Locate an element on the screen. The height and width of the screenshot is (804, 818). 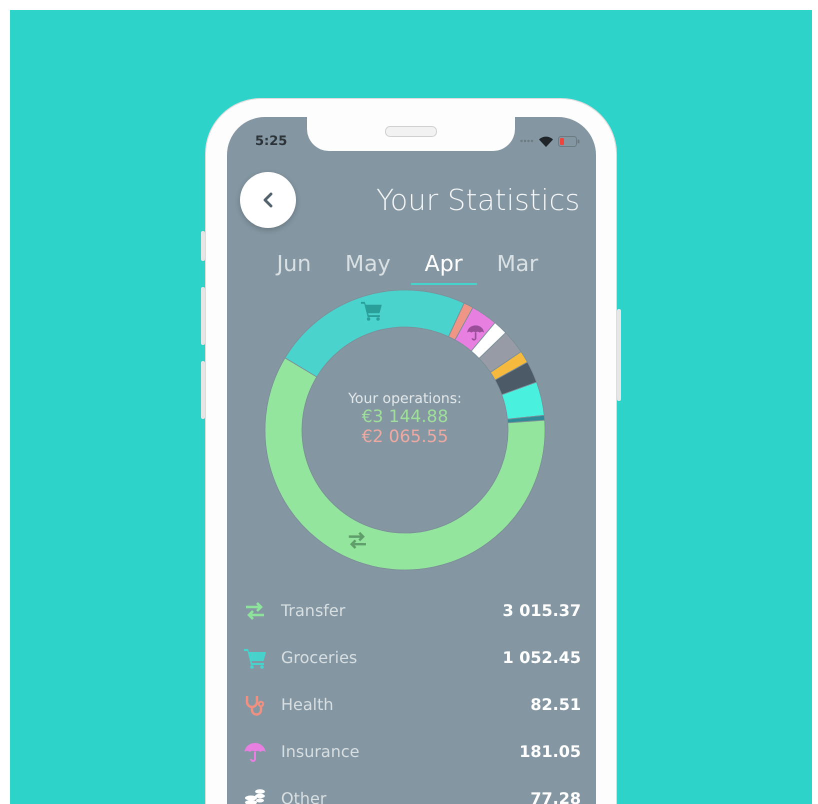
umbrella-icon is located at coordinates (475, 333).